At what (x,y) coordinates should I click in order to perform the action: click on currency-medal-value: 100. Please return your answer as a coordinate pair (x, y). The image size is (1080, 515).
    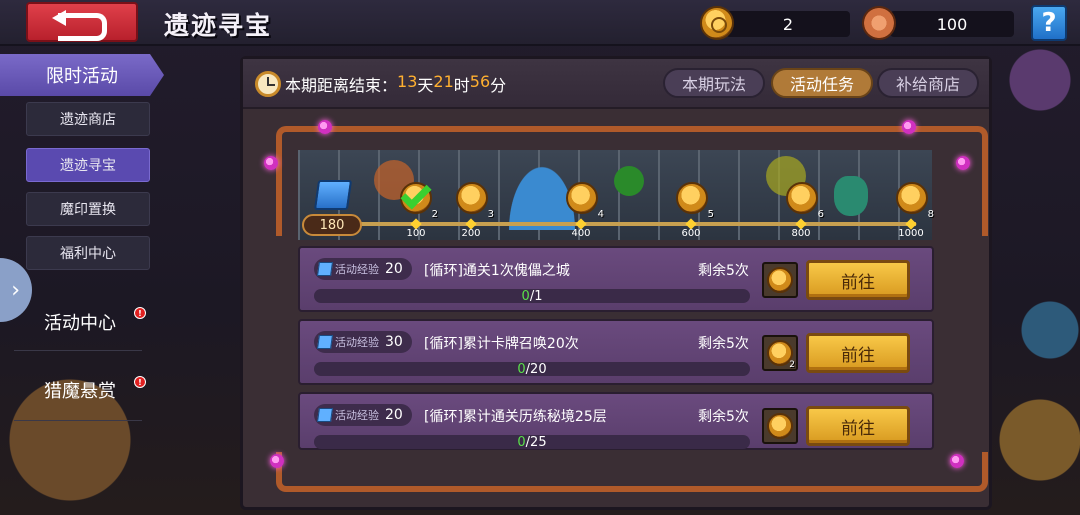
    Looking at the image, I should click on (952, 24).